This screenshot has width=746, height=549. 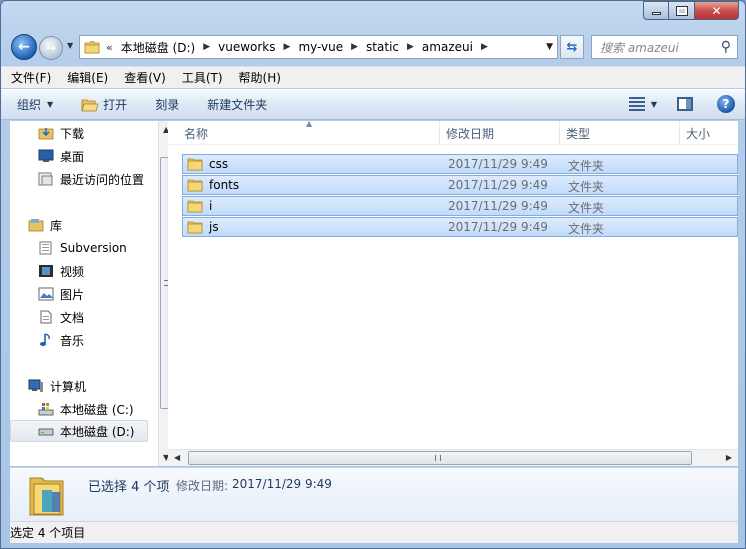 I want to click on nav-item-pictures: 图片, so click(x=61, y=294).